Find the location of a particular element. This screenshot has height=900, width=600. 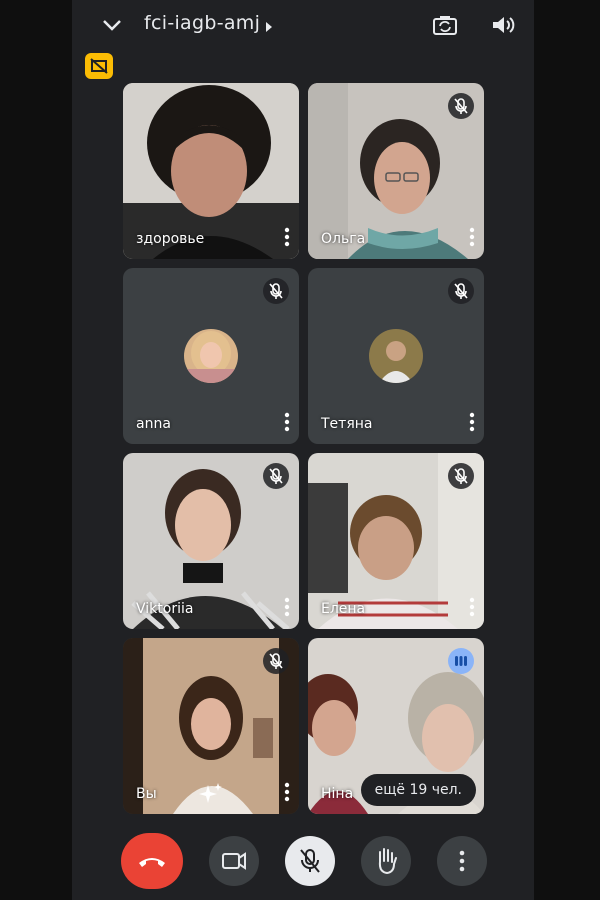

switch-camera-icon is located at coordinates (445, 25).